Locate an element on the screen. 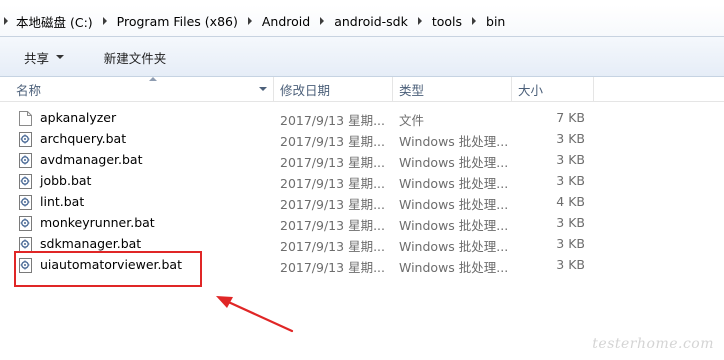  file-name: archquery.bat is located at coordinates (83, 138).